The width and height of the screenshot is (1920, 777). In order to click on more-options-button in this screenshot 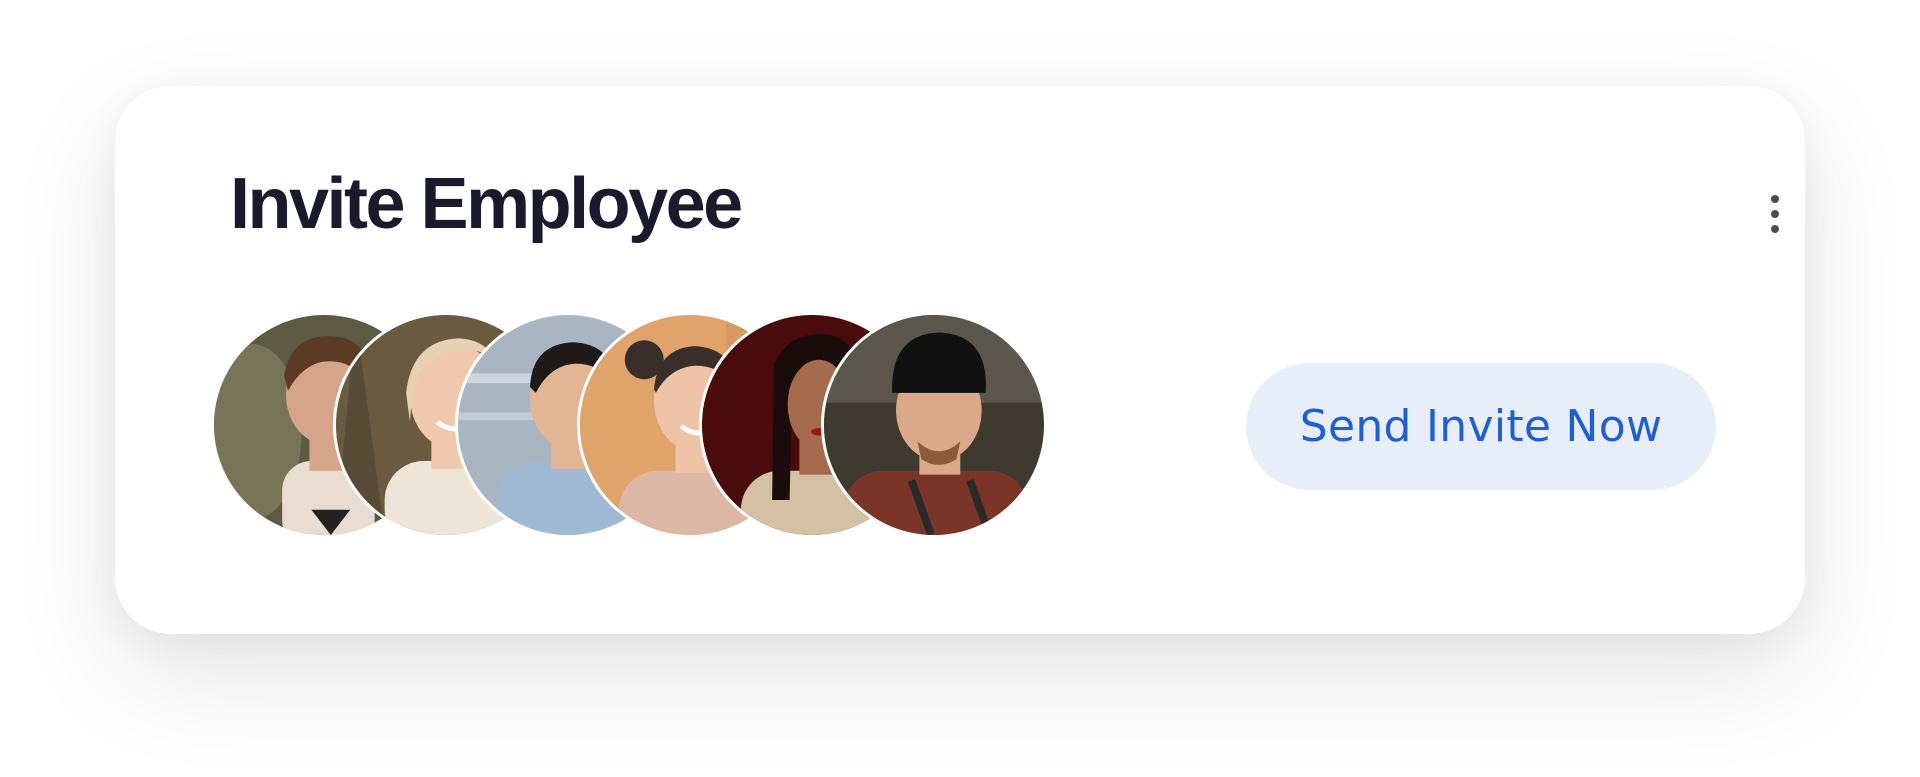, I will do `click(1775, 214)`.